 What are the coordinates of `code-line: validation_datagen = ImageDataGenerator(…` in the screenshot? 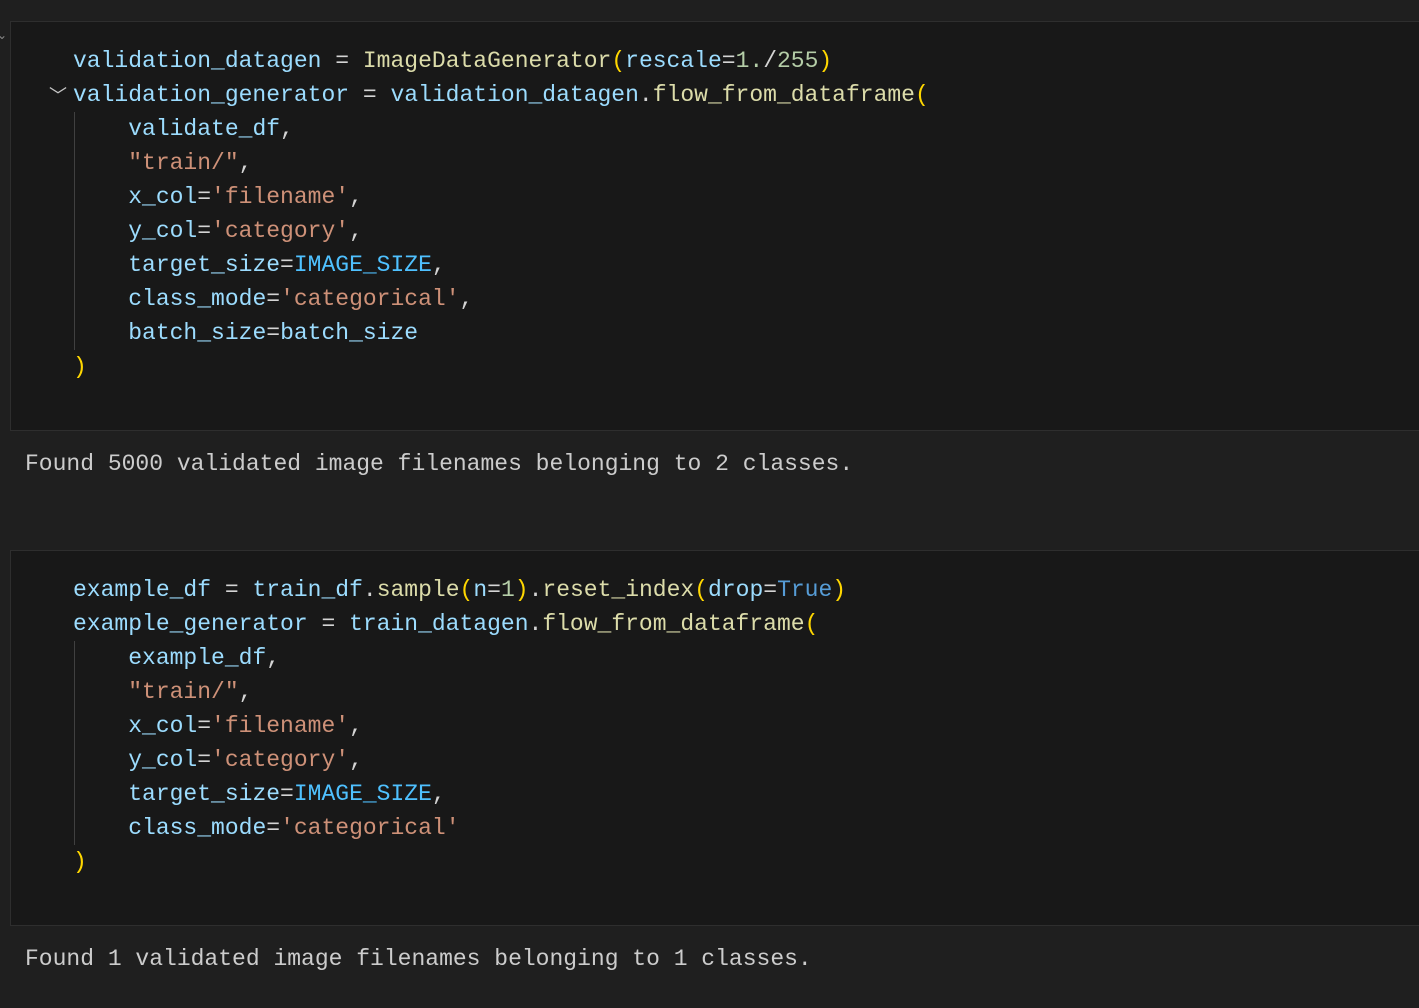 It's located at (501, 61).